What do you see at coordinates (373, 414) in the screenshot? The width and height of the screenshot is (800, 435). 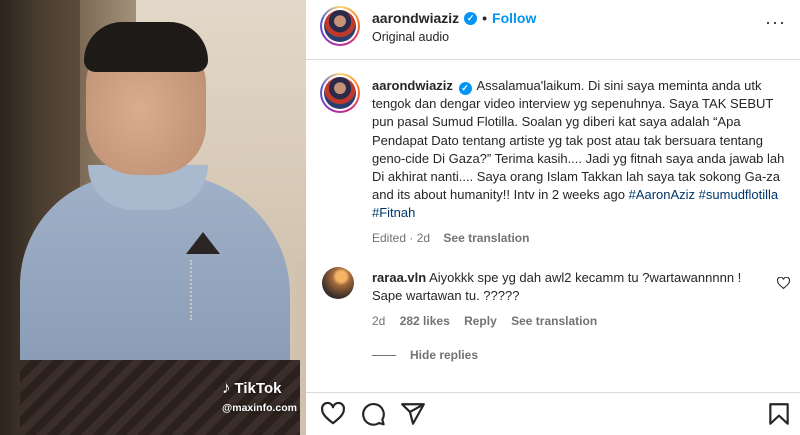 I see `comment-icon` at bounding box center [373, 414].